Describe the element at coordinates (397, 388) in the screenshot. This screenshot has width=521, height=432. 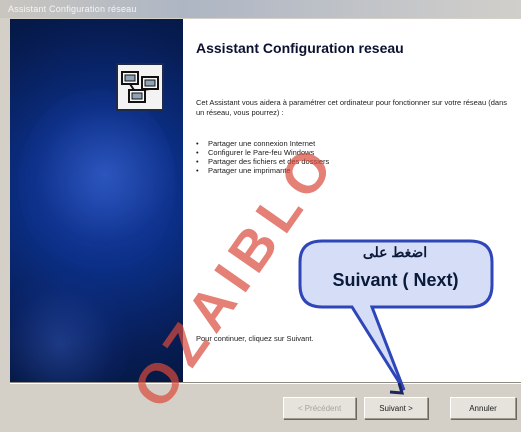
I see `arrow-pointer` at that location.